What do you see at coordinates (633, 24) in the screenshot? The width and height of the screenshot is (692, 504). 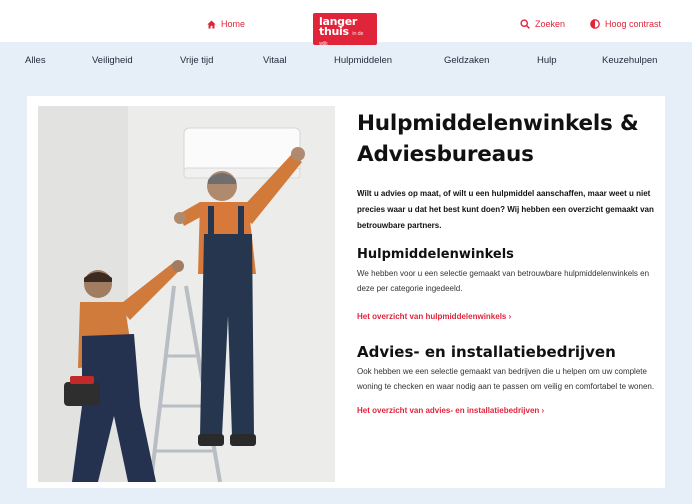 I see `contrast-label: Hoog contrast` at bounding box center [633, 24].